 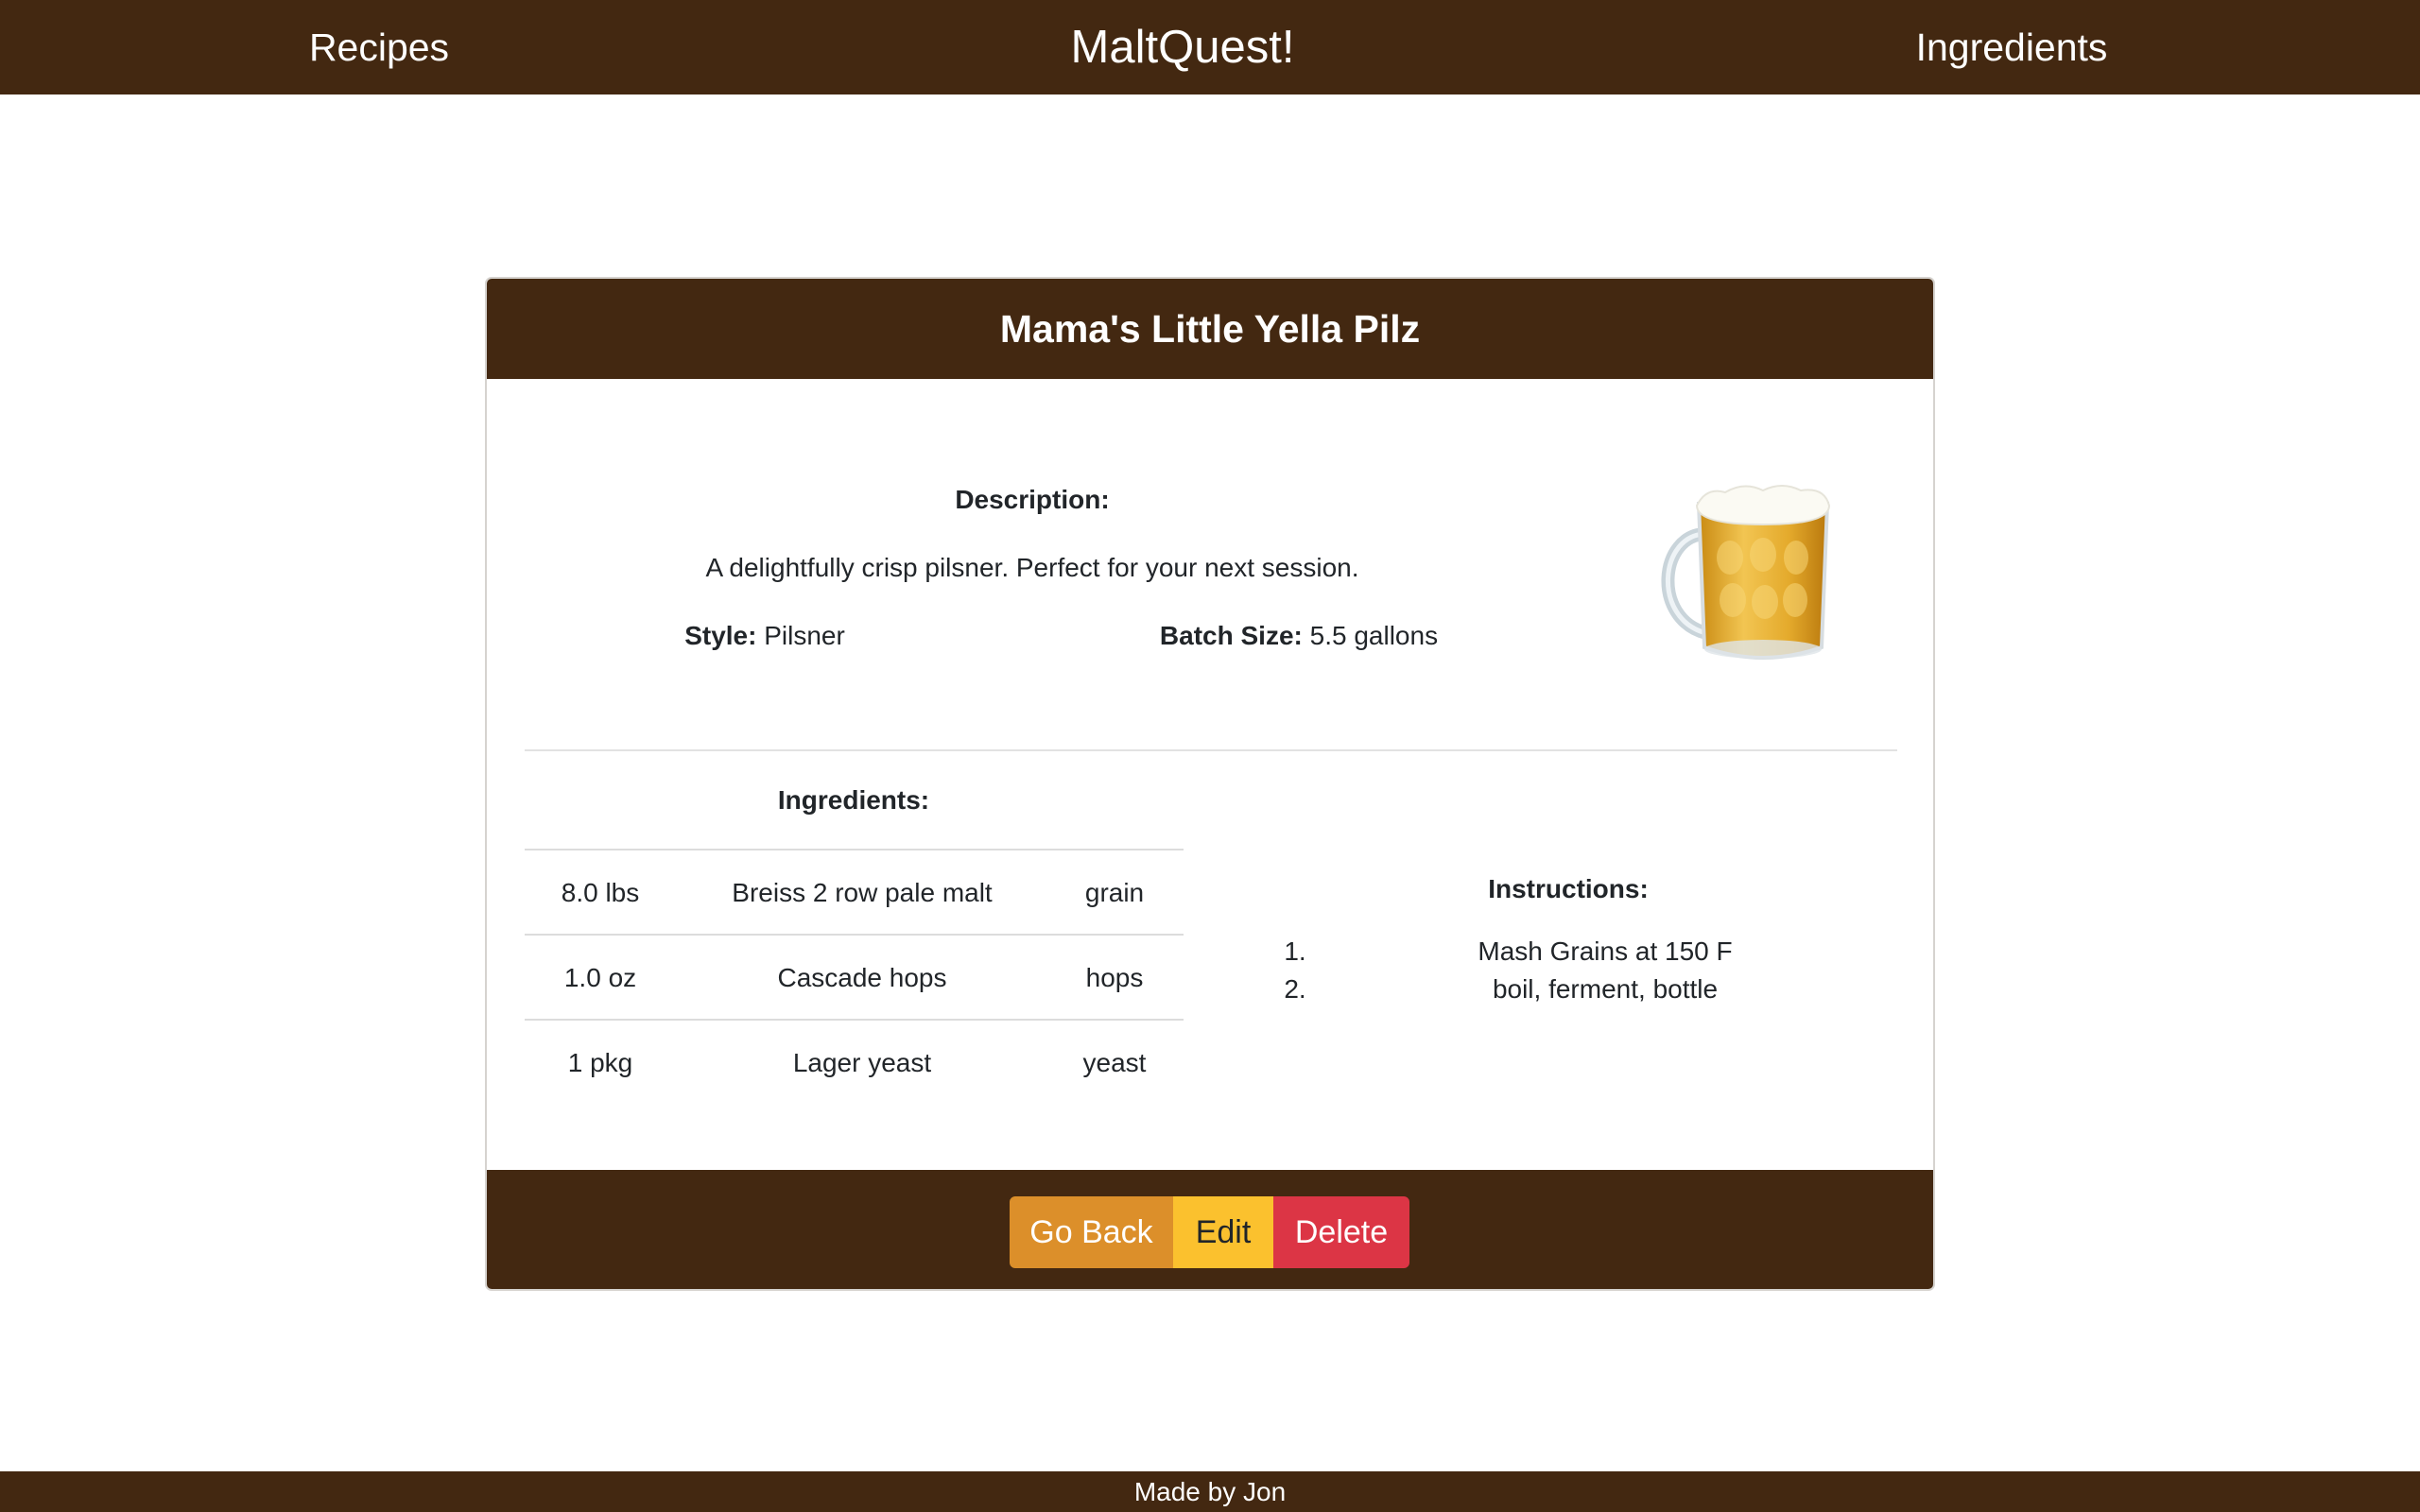 I want to click on beer-mug-icon, so click(x=1746, y=572).